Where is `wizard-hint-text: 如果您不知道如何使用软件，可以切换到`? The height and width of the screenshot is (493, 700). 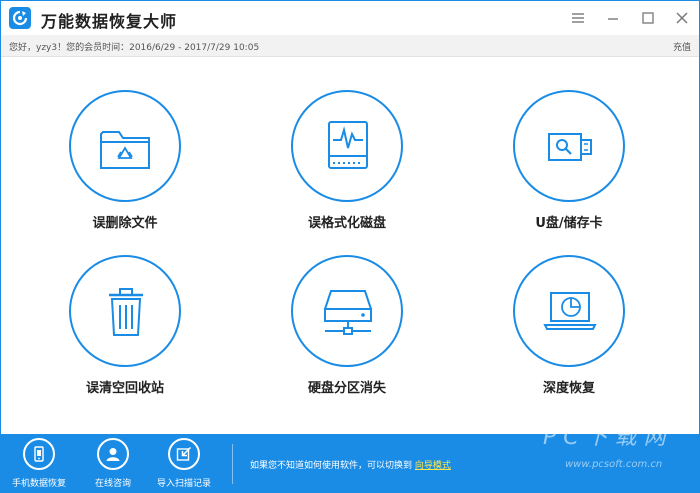
wizard-hint-text: 如果您不知道如何使用软件，可以切换到 is located at coordinates (331, 466).